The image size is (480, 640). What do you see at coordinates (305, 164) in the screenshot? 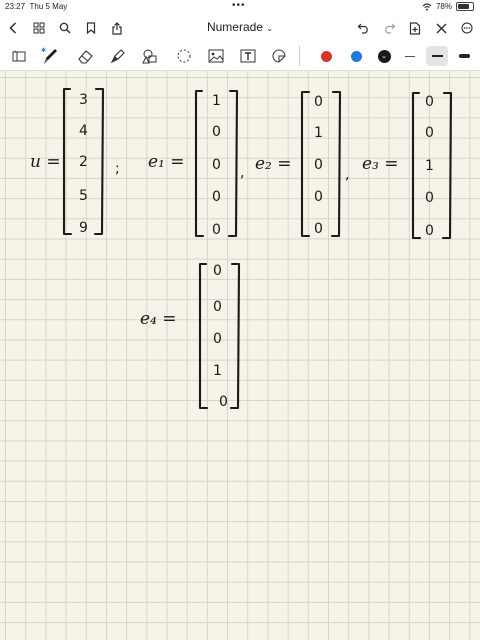
I see `e2-left-bracket` at bounding box center [305, 164].